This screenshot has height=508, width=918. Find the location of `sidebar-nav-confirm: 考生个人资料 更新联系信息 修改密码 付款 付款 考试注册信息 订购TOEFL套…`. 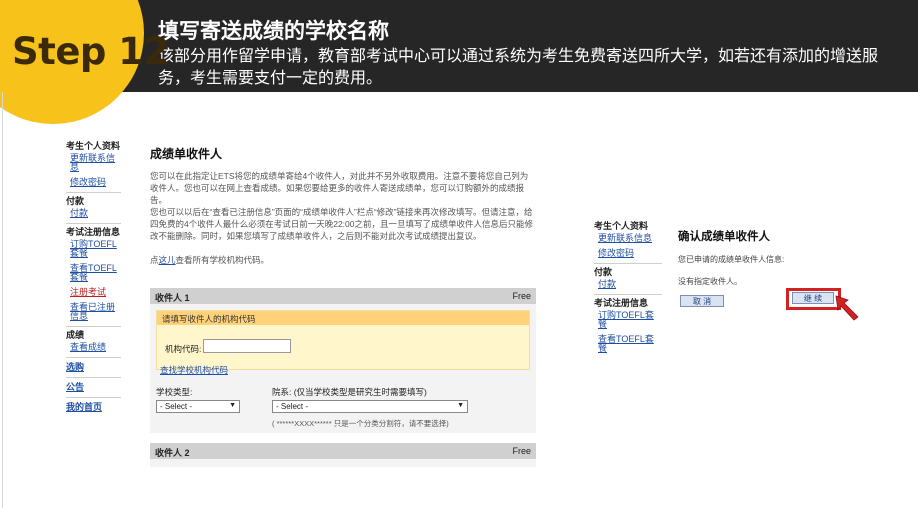

sidebar-nav-confirm: 考生个人资料 更新联系信息 修改密码 付款 付款 考试注册信息 订购TOEFL套… is located at coordinates (628, 287).